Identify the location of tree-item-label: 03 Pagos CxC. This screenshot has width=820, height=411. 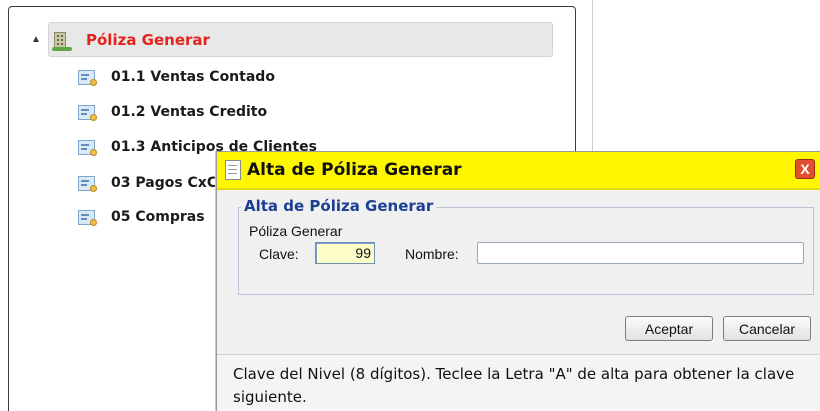
(164, 183).